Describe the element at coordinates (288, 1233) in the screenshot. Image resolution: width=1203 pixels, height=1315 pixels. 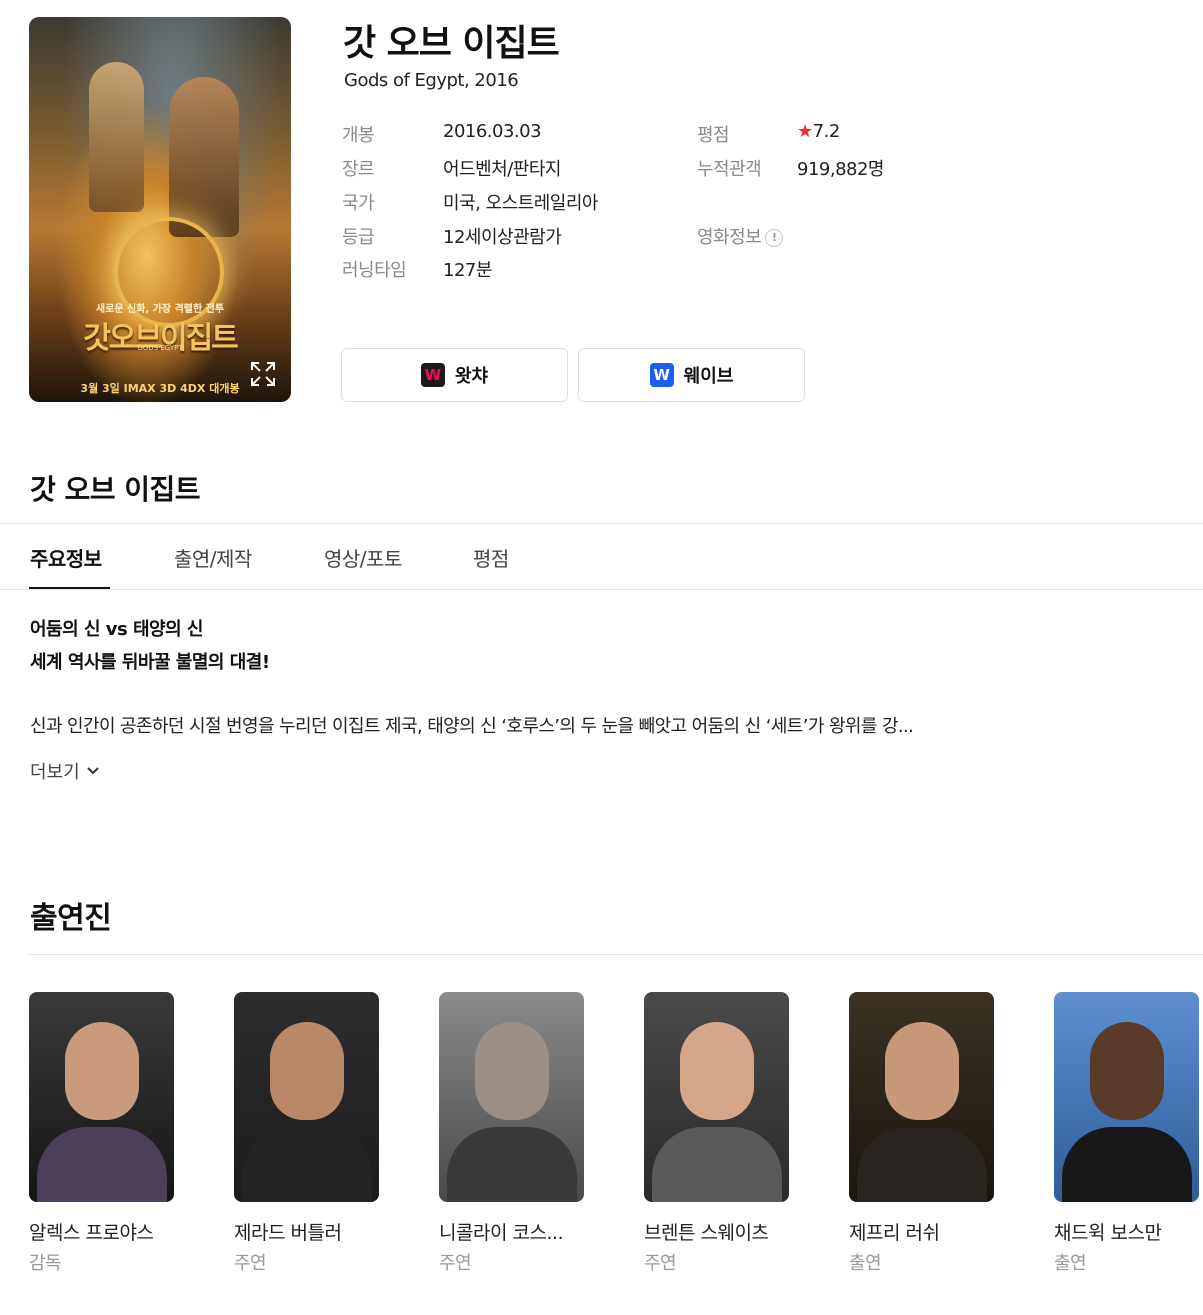
I see `cast-name: 제라드 버틀러` at that location.